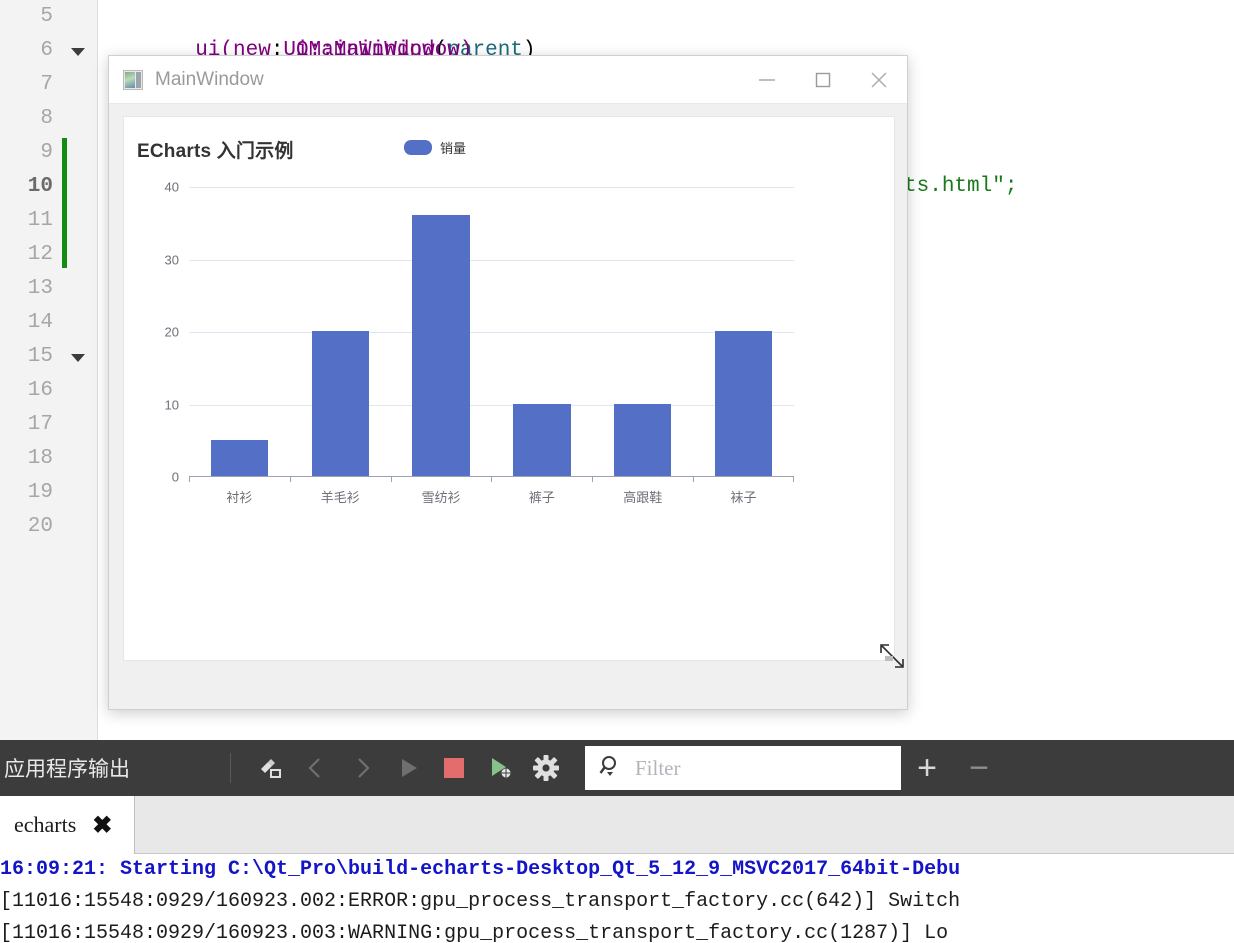 This screenshot has height=943, width=1234. I want to click on gutter-line-17: 17, so click(48, 425).